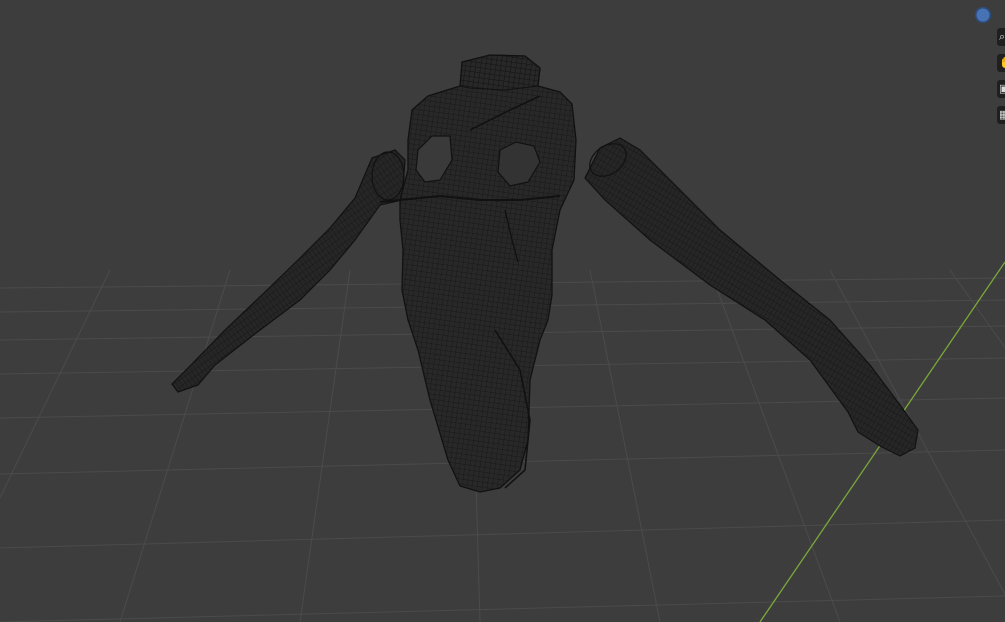 The width and height of the screenshot is (1005, 622). I want to click on hand-pan-icon: ✋, so click(1001, 63).